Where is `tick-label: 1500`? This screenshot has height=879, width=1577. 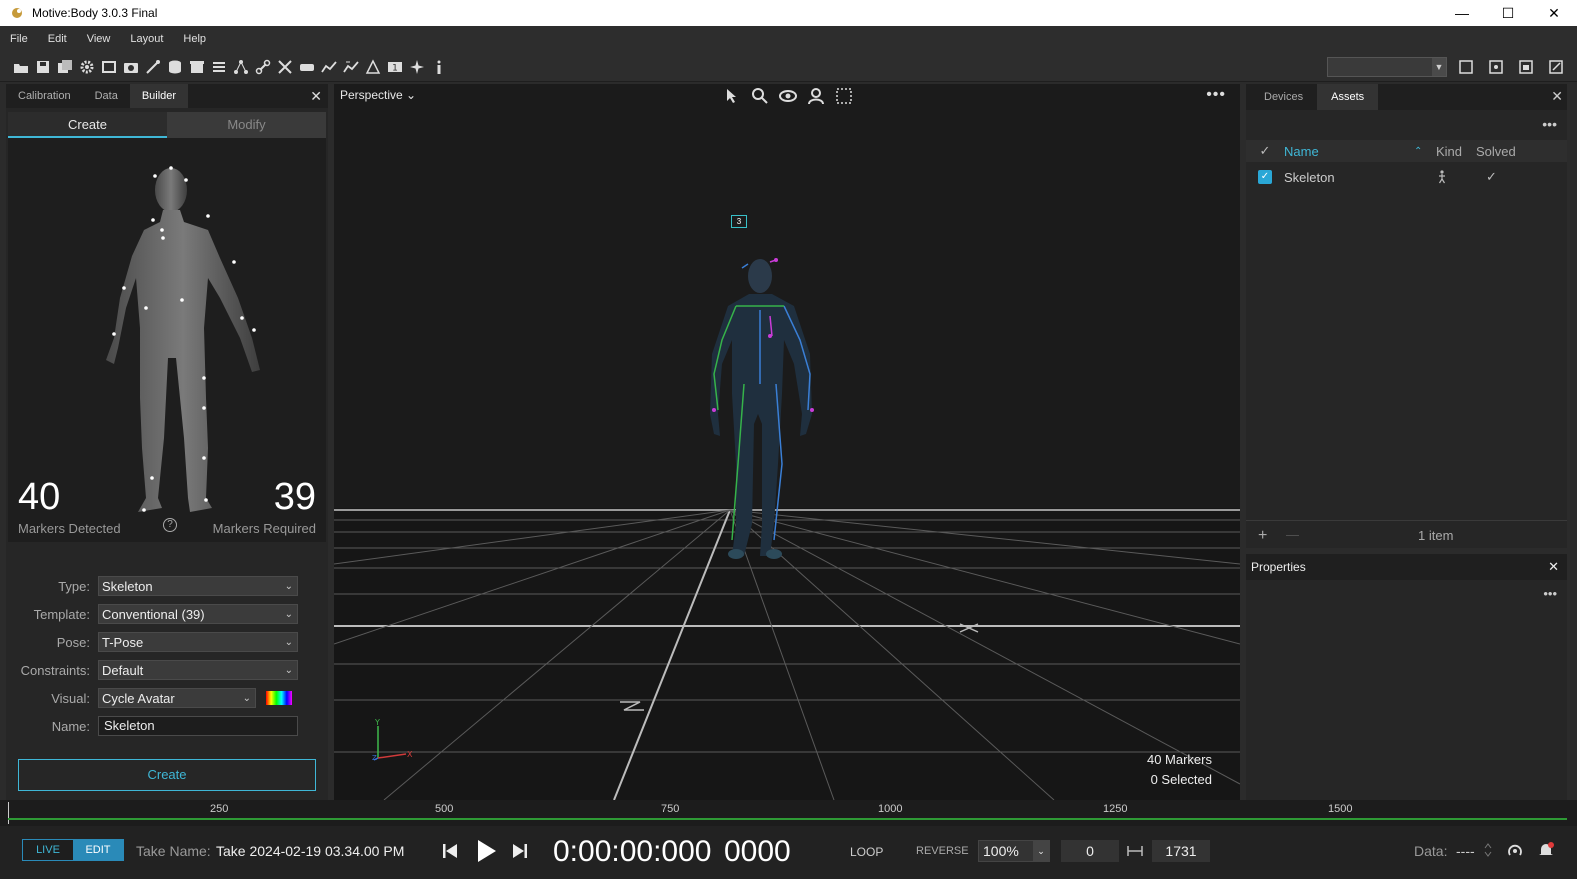
tick-label: 1500 is located at coordinates (1340, 809).